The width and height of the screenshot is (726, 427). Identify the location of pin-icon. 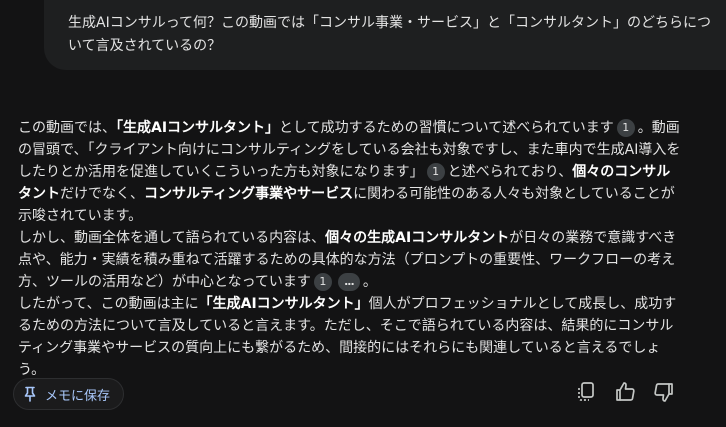
(30, 394).